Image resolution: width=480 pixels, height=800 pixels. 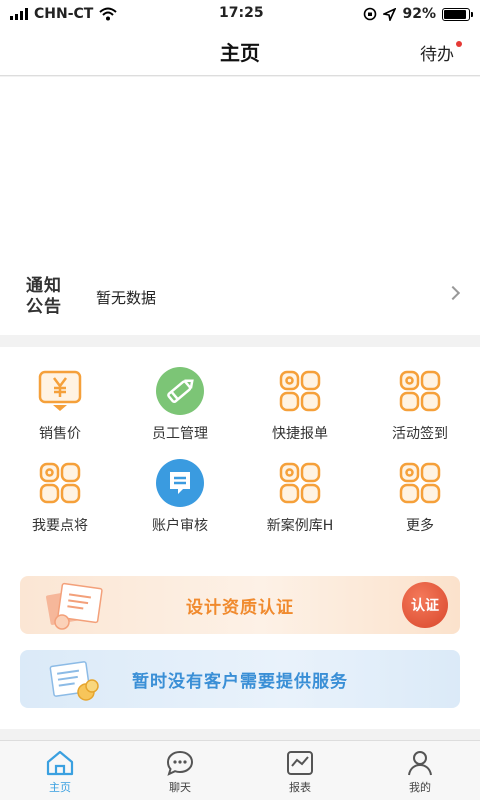 I want to click on todo-button: 待办, so click(x=441, y=52).